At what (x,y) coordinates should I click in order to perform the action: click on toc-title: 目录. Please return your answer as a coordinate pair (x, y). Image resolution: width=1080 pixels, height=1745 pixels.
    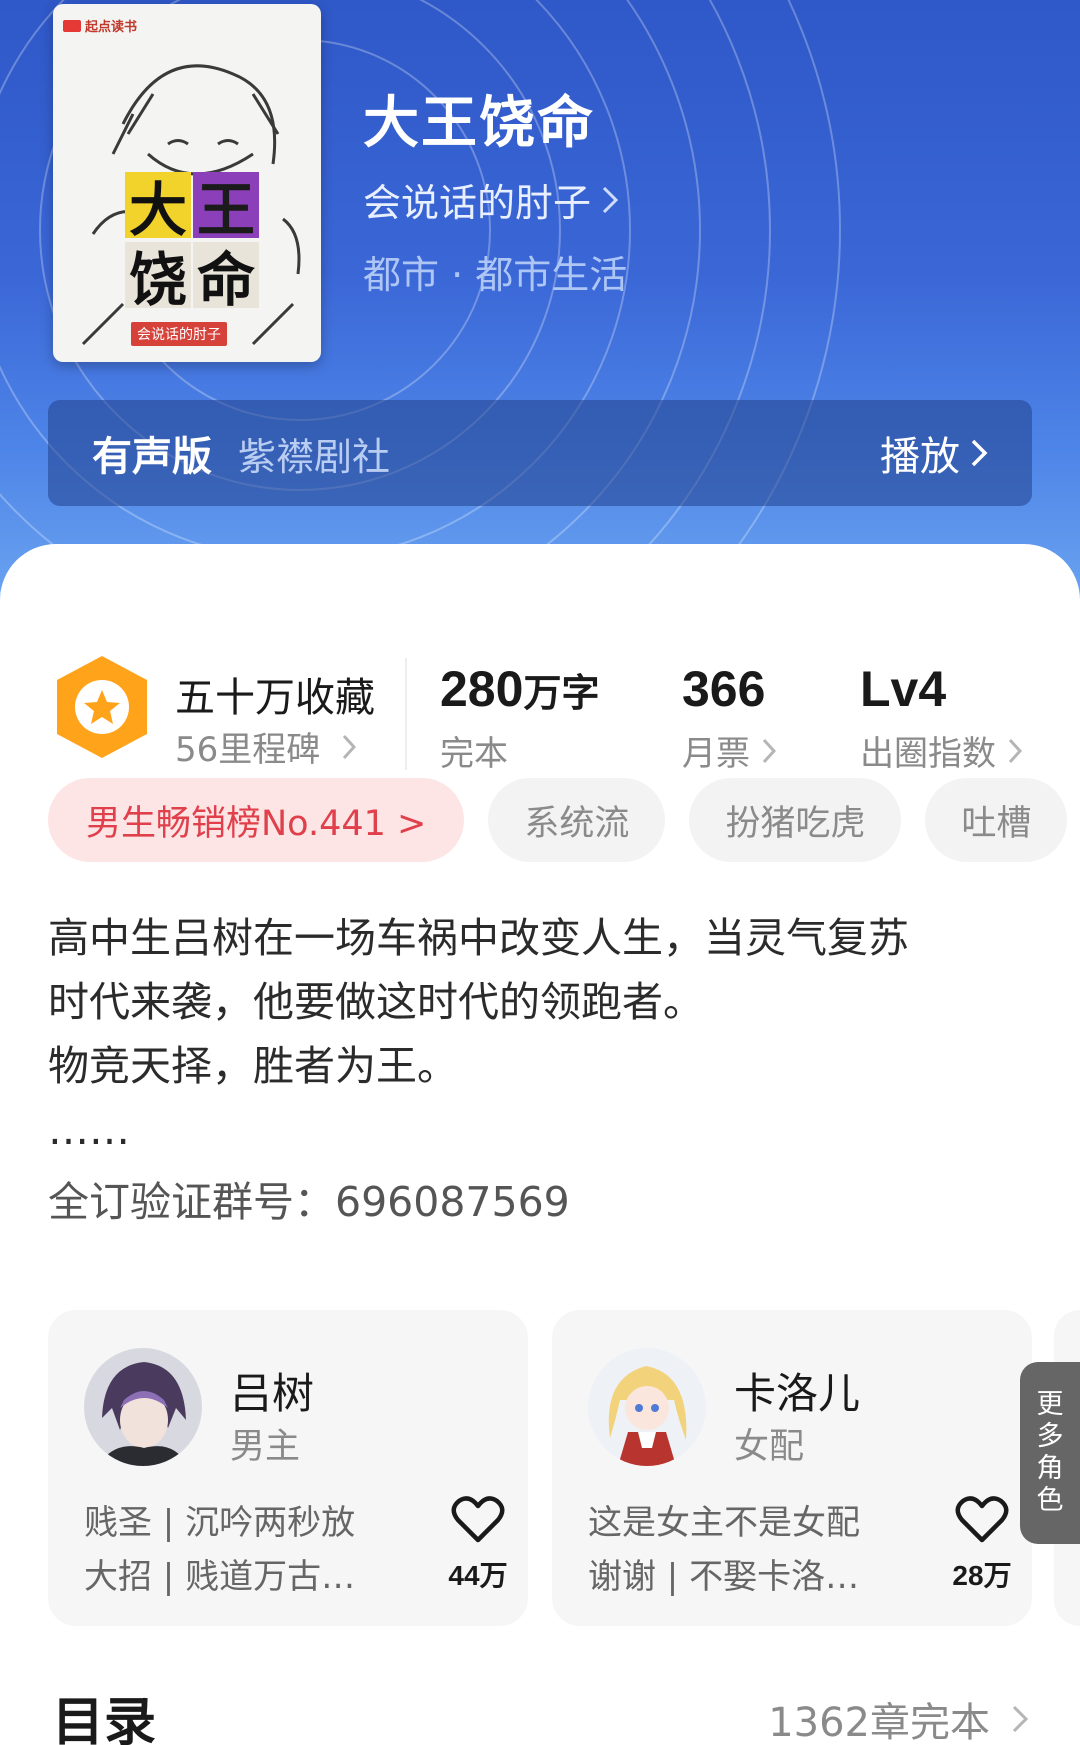
    Looking at the image, I should click on (104, 1719).